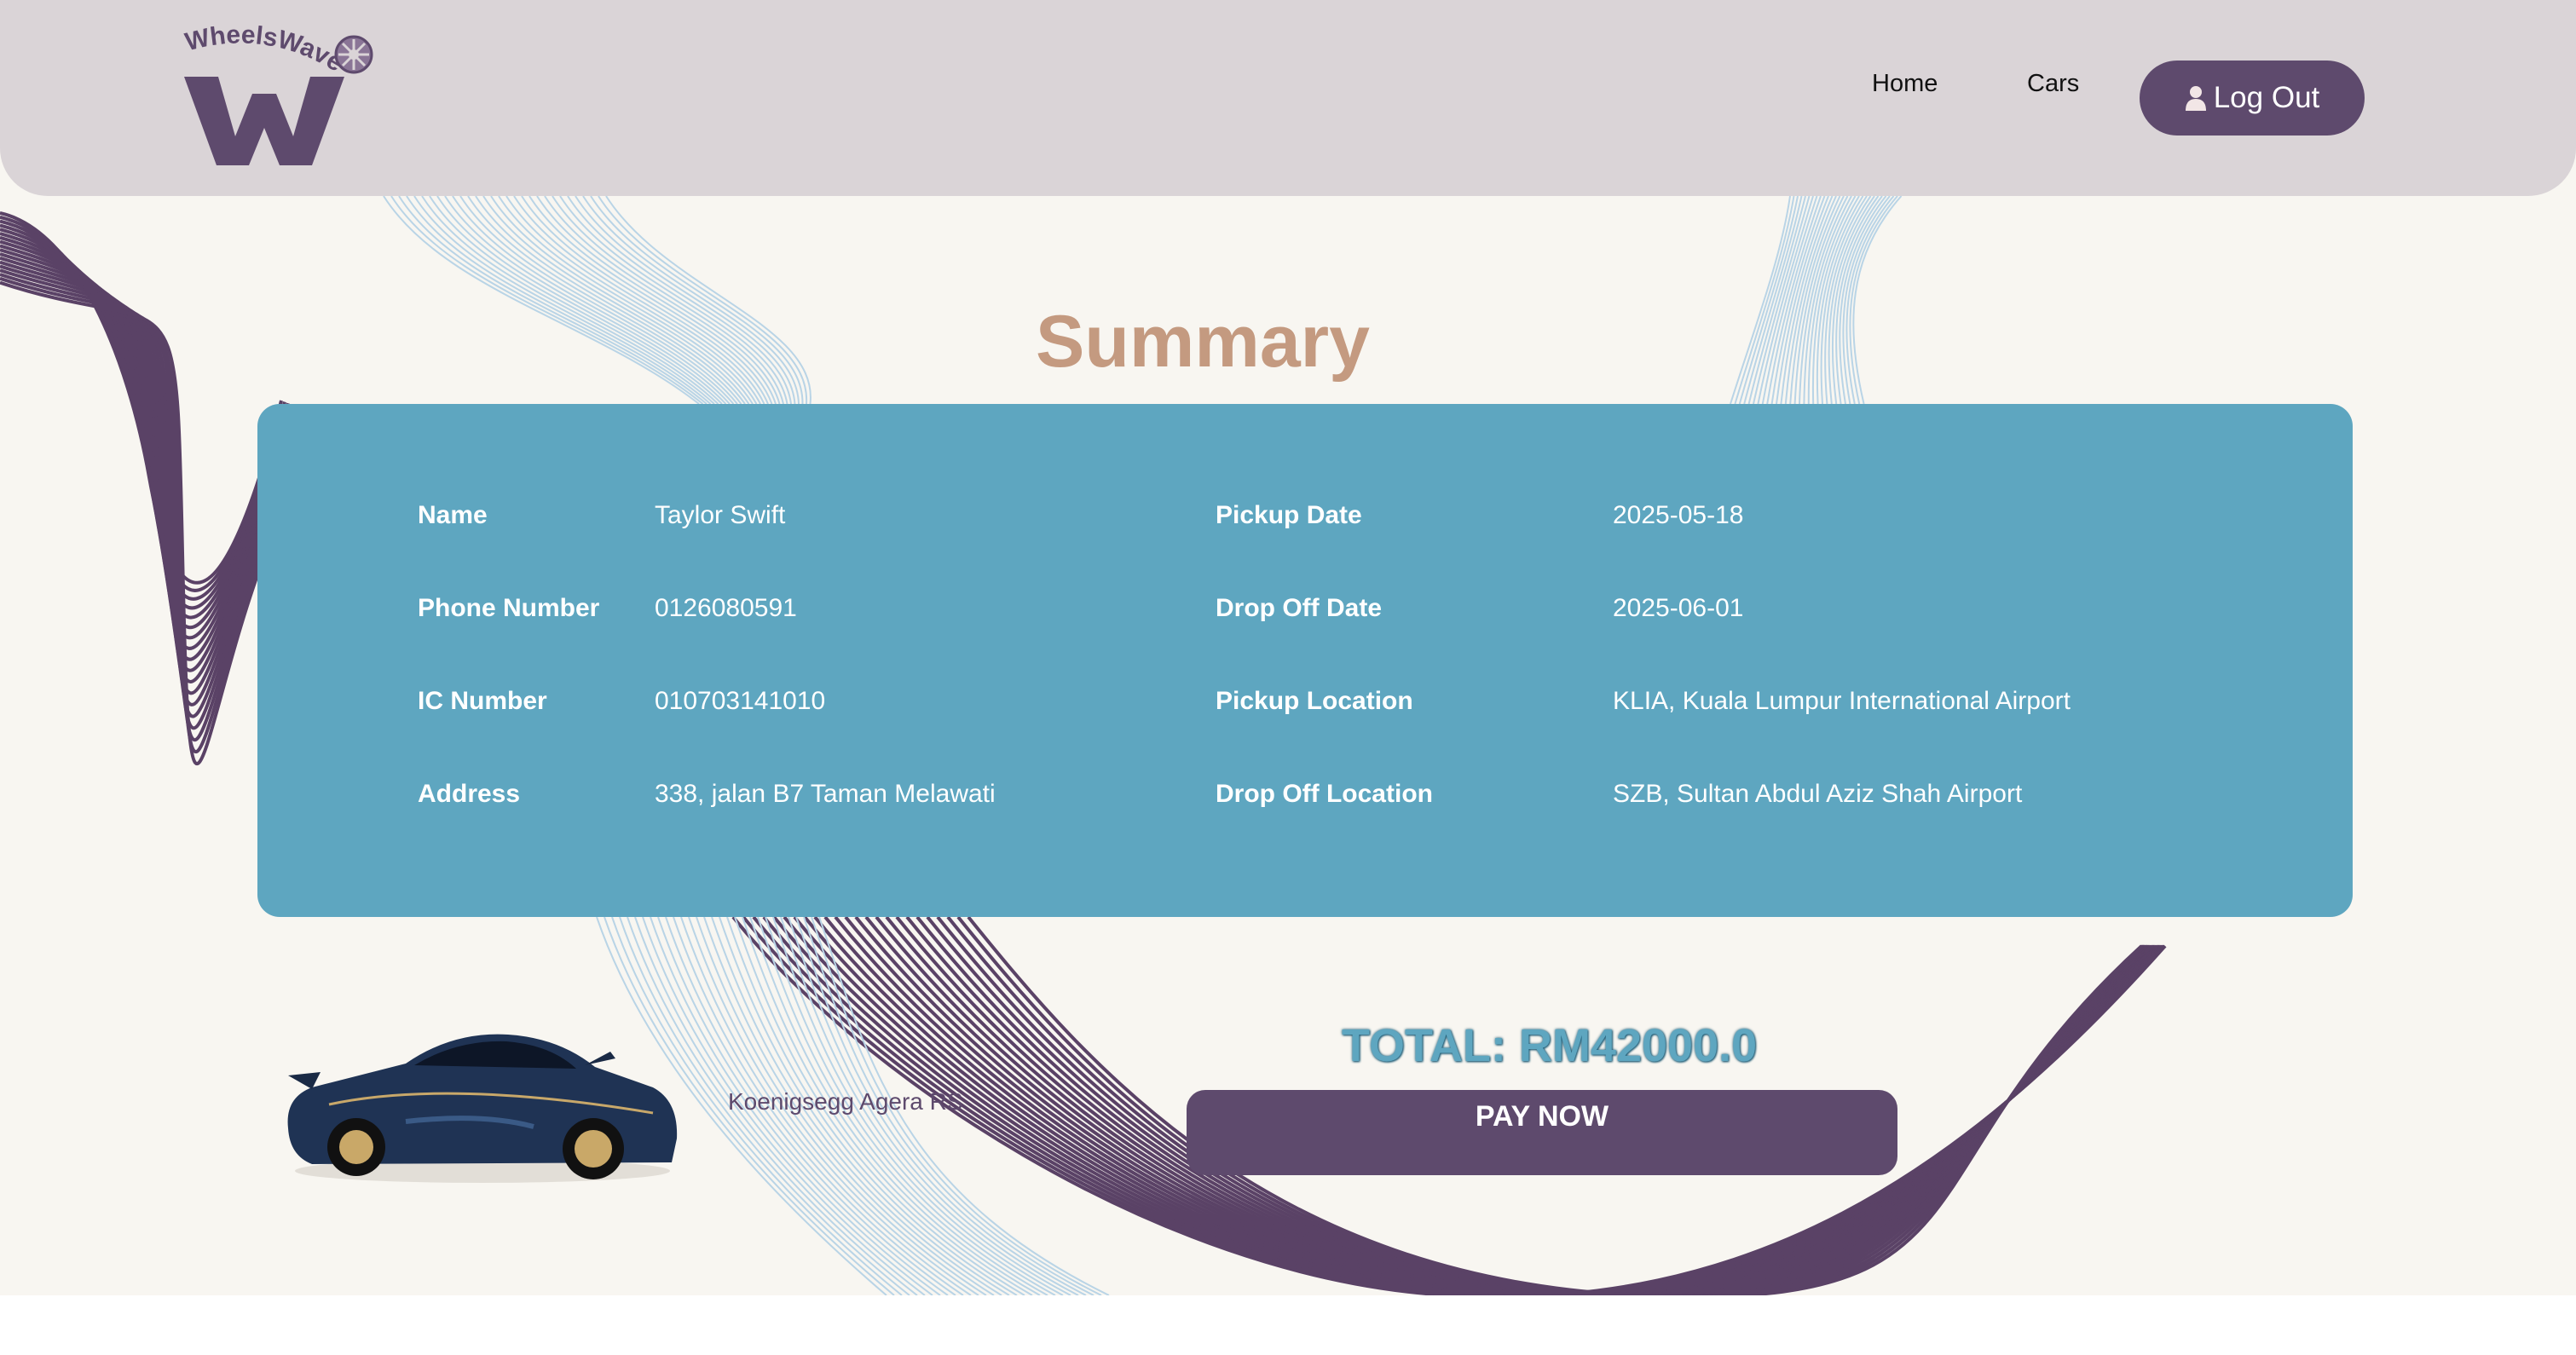 This screenshot has width=2576, height=1355. What do you see at coordinates (720, 515) in the screenshot?
I see `name-value: Taylor Swift` at bounding box center [720, 515].